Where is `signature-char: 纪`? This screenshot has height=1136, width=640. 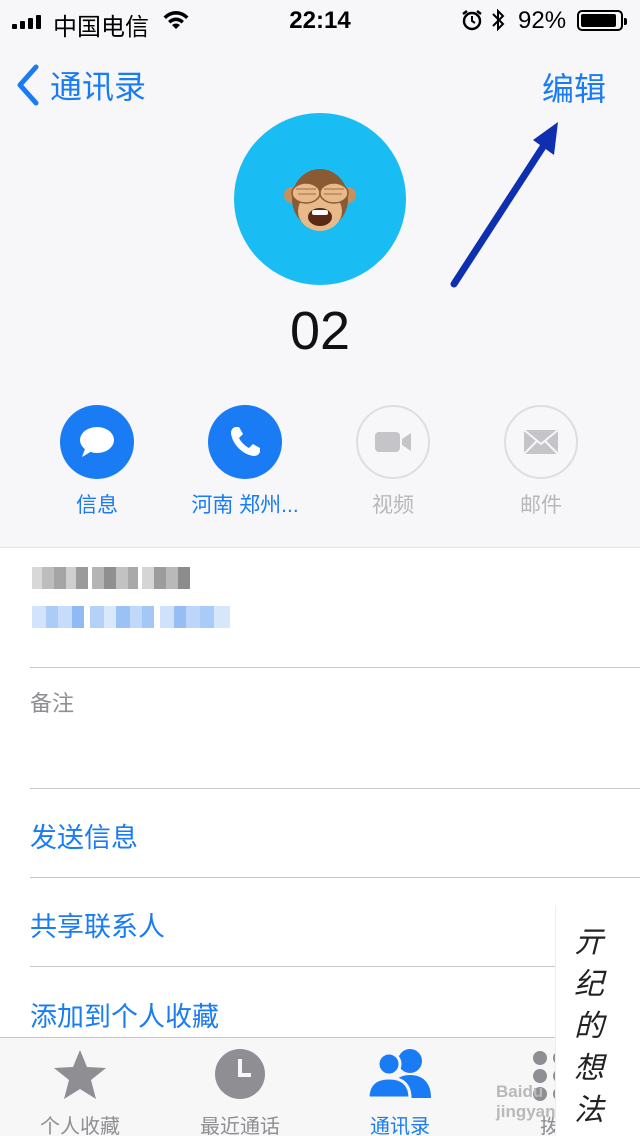
signature-char: 纪 is located at coordinates (589, 984).